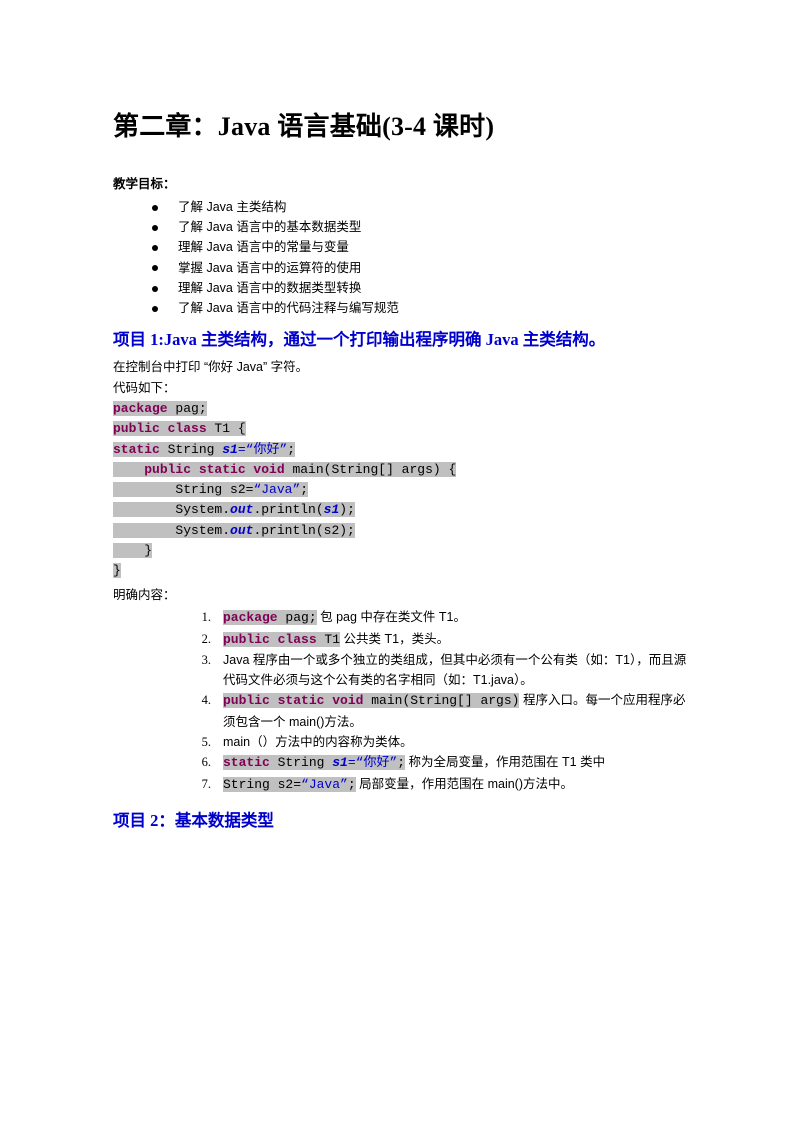 The width and height of the screenshot is (794, 1123). I want to click on code-text: T1 {, so click(226, 429).